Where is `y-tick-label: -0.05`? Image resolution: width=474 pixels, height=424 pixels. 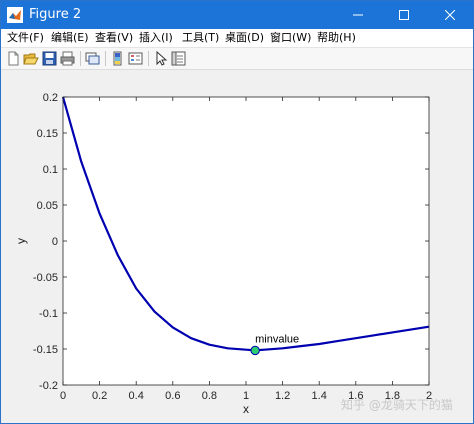 y-tick-label: -0.05 is located at coordinates (45, 278).